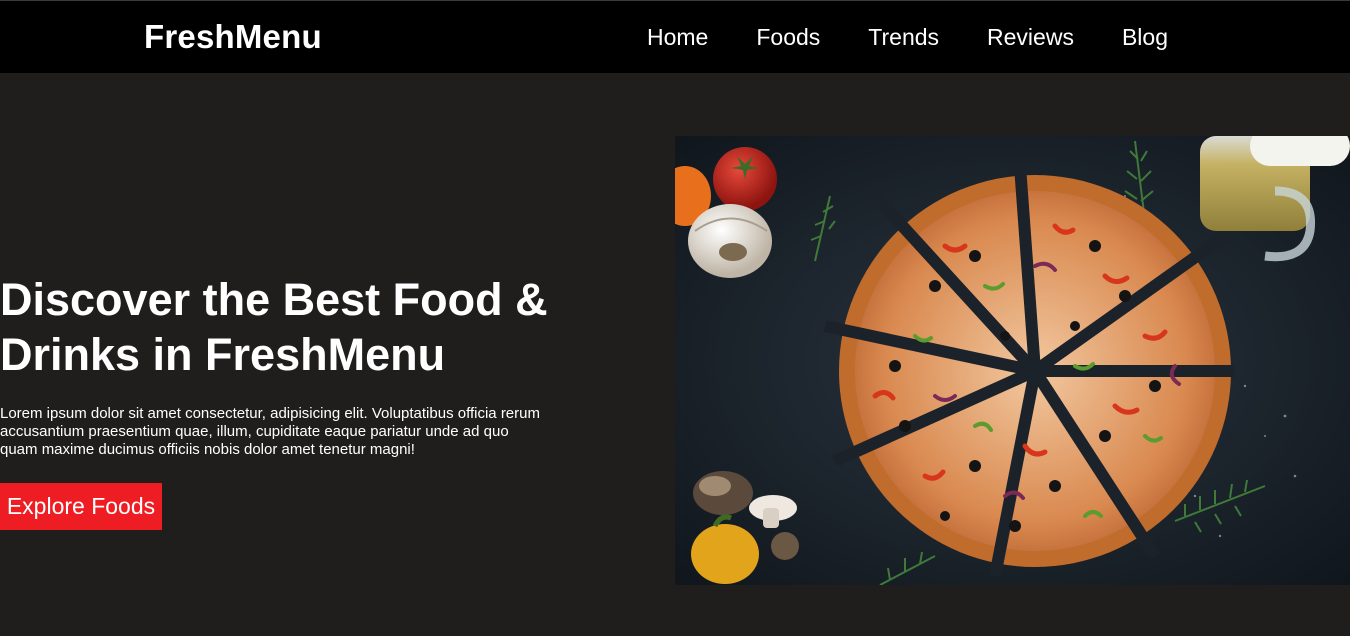 This screenshot has height=636, width=1350. I want to click on brand-logo: FreshMenu, so click(233, 37).